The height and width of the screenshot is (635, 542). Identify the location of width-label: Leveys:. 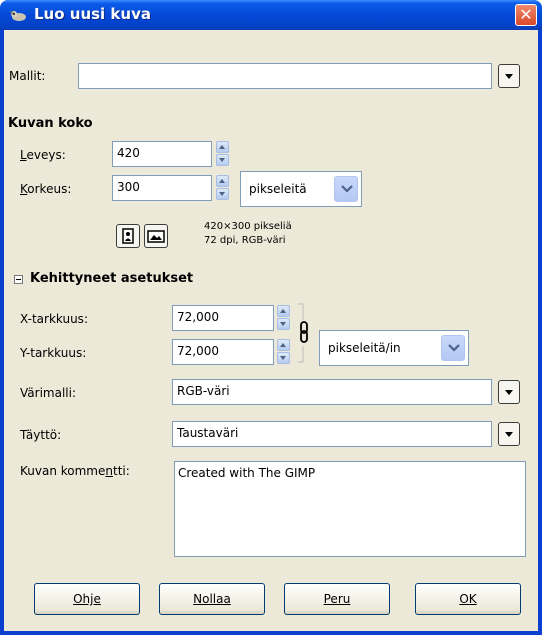
(43, 155).